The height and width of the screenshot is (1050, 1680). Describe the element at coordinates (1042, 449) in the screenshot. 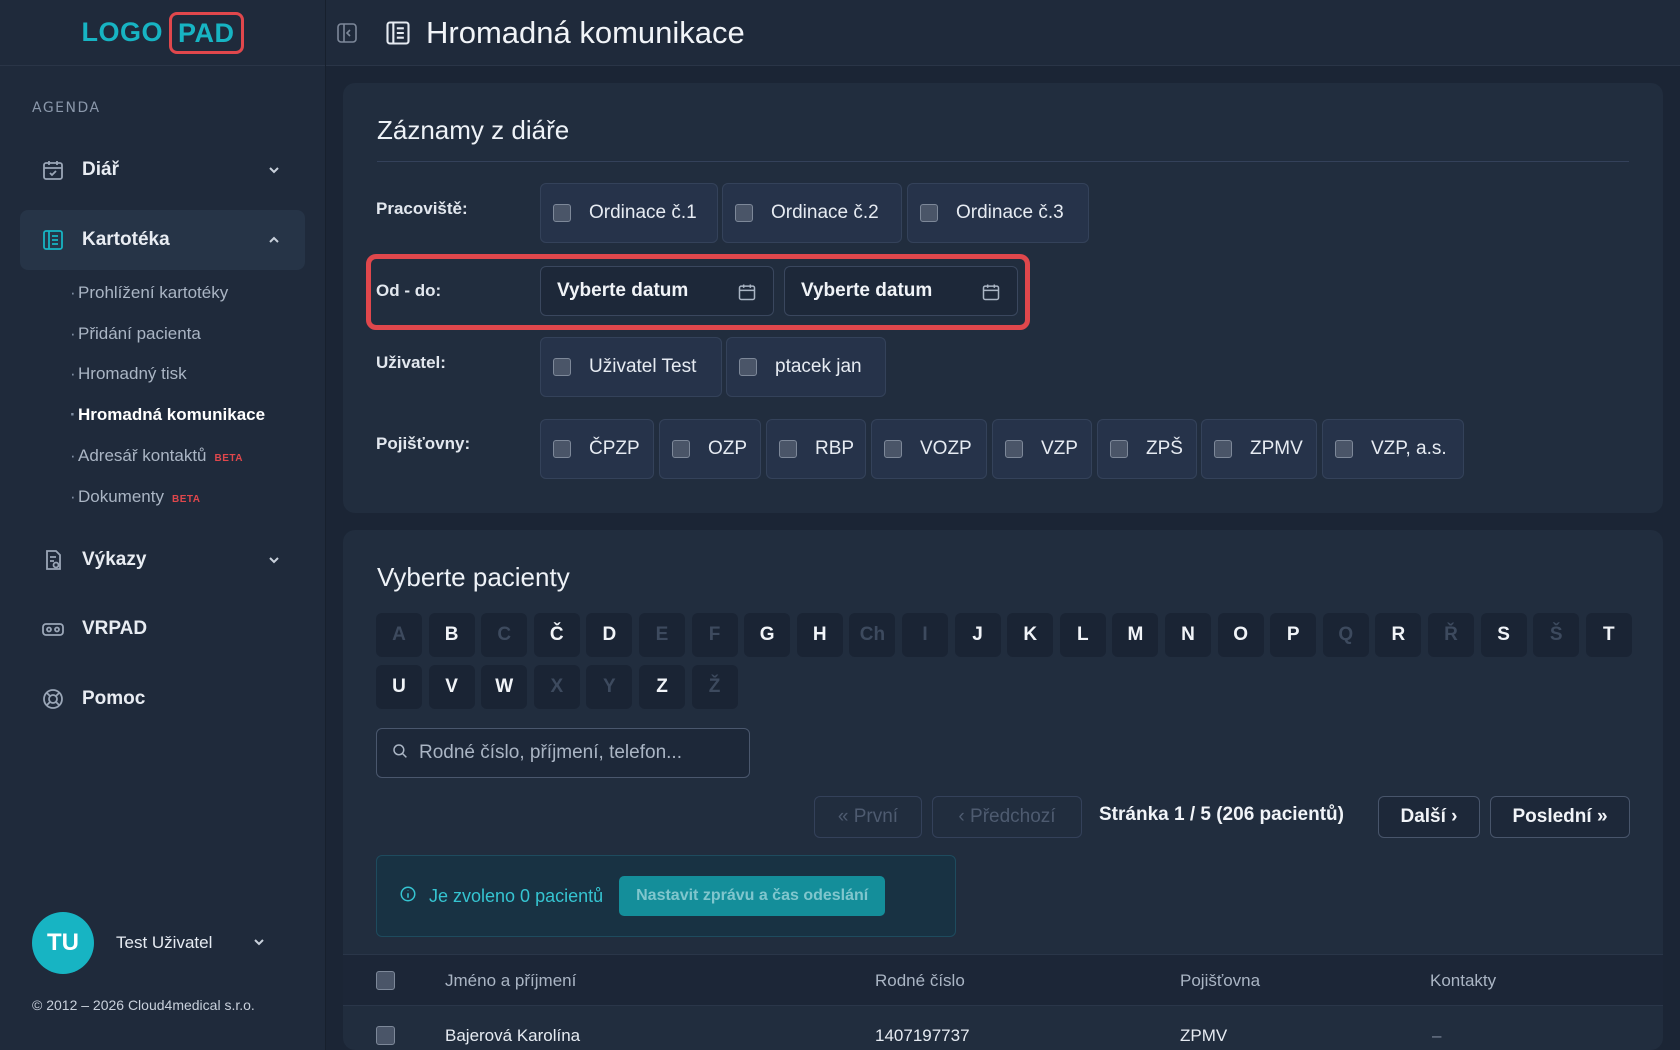

I see `insurer-checkbox-vzp: VZP` at that location.